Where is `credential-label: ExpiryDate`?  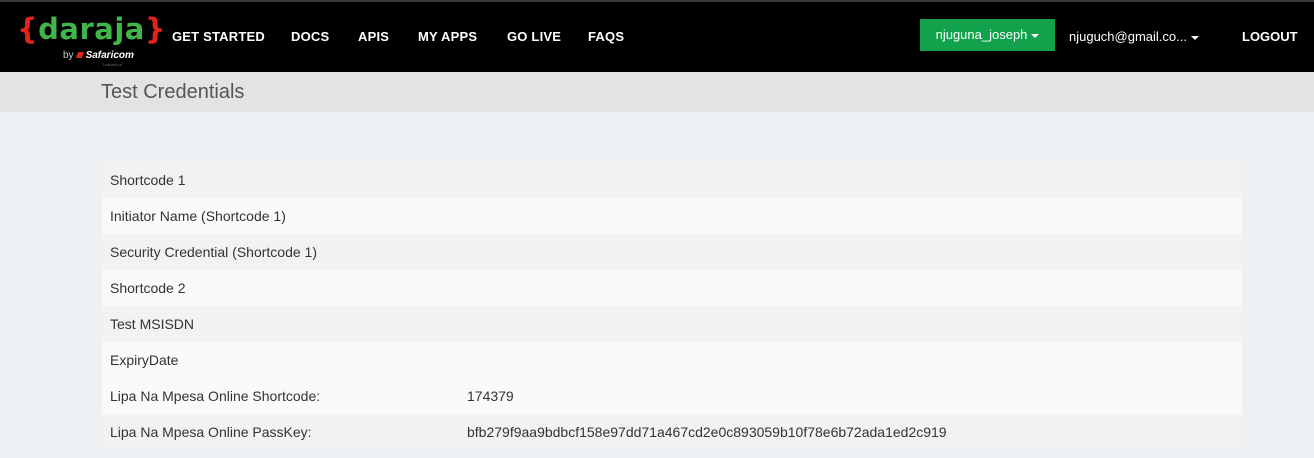 credential-label: ExpiryDate is located at coordinates (144, 360).